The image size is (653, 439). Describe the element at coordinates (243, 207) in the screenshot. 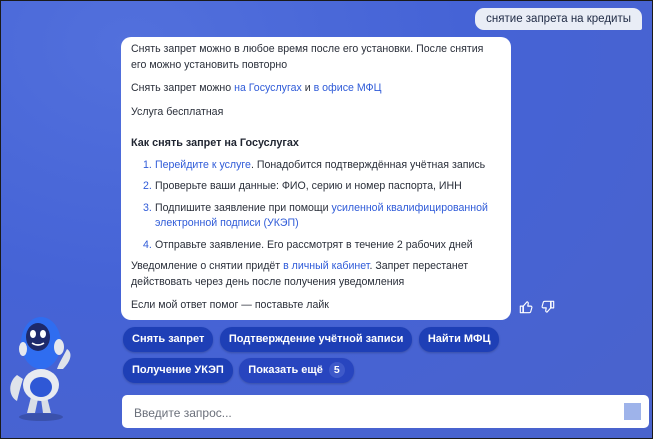

I see `step-text-part: Подпишите заявление при помощи` at that location.